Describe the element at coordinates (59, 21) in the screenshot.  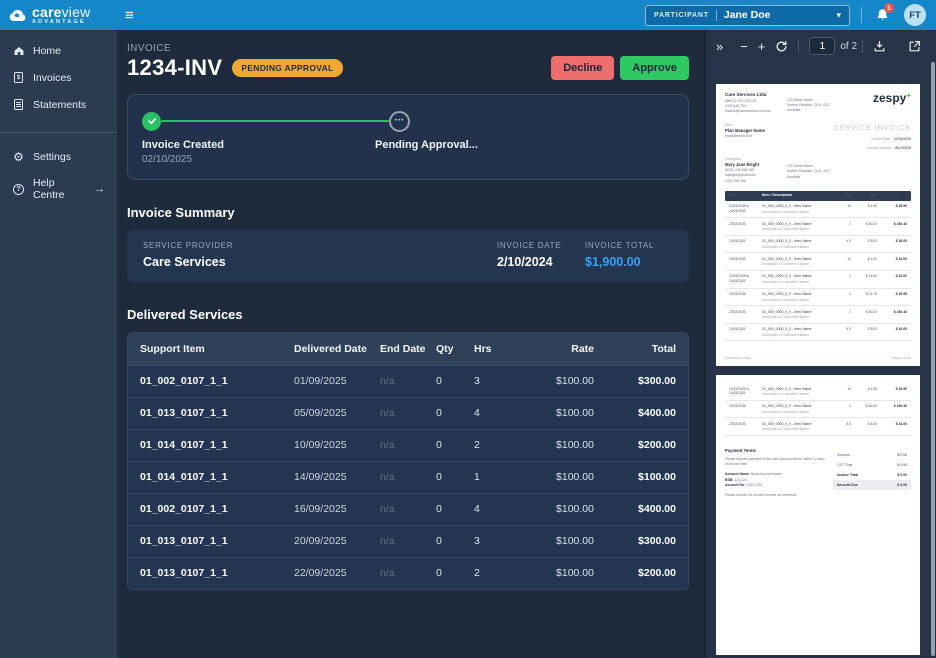
I see `brand-tagline: ADVANTAGE` at that location.